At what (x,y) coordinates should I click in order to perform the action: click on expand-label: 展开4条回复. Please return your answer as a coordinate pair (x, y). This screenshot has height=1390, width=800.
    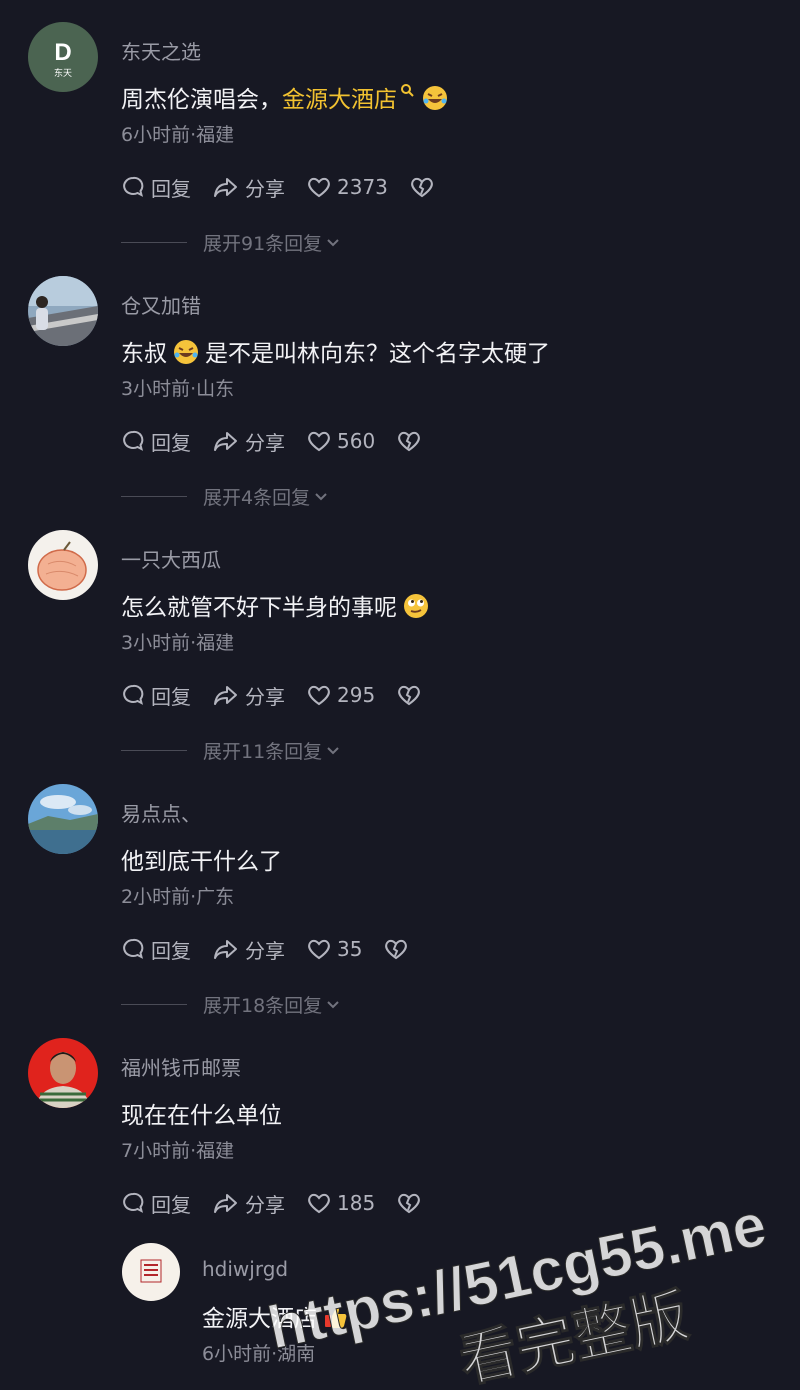
    Looking at the image, I should click on (257, 498).